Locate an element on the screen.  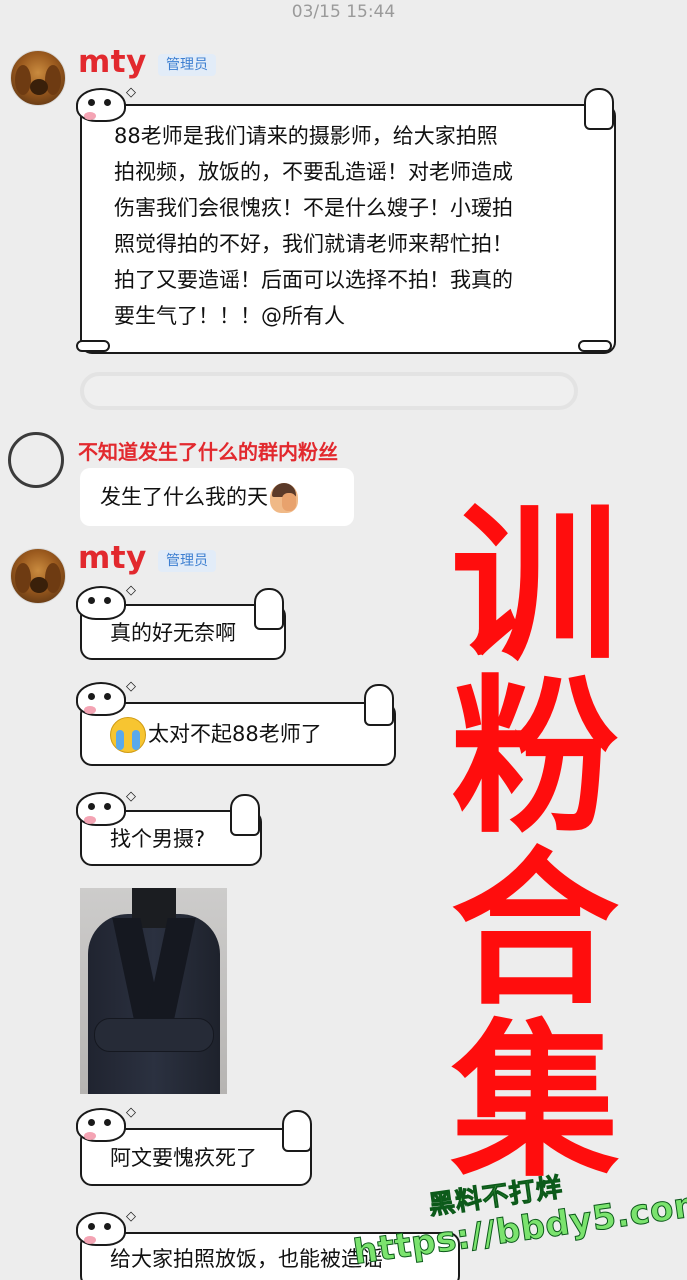
overlay-title-char: 集 is located at coordinates (535, 1102).